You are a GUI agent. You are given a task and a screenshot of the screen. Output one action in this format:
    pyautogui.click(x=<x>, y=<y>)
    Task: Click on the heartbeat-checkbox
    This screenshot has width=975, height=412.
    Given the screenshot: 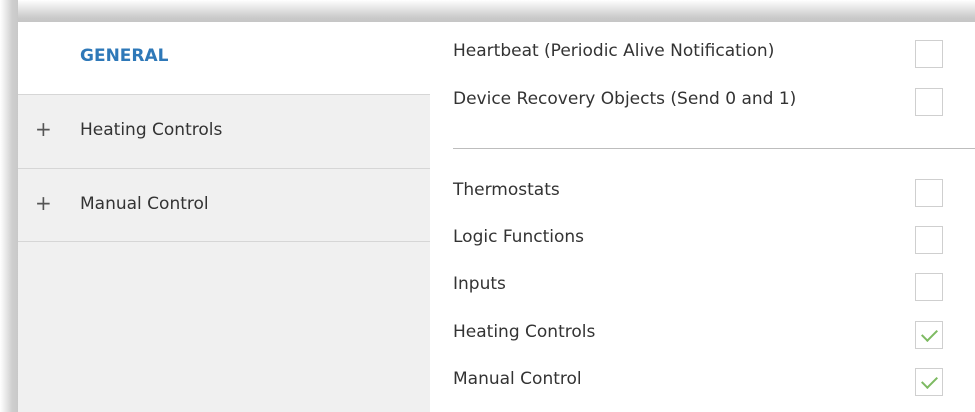 What is the action you would take?
    pyautogui.click(x=929, y=54)
    